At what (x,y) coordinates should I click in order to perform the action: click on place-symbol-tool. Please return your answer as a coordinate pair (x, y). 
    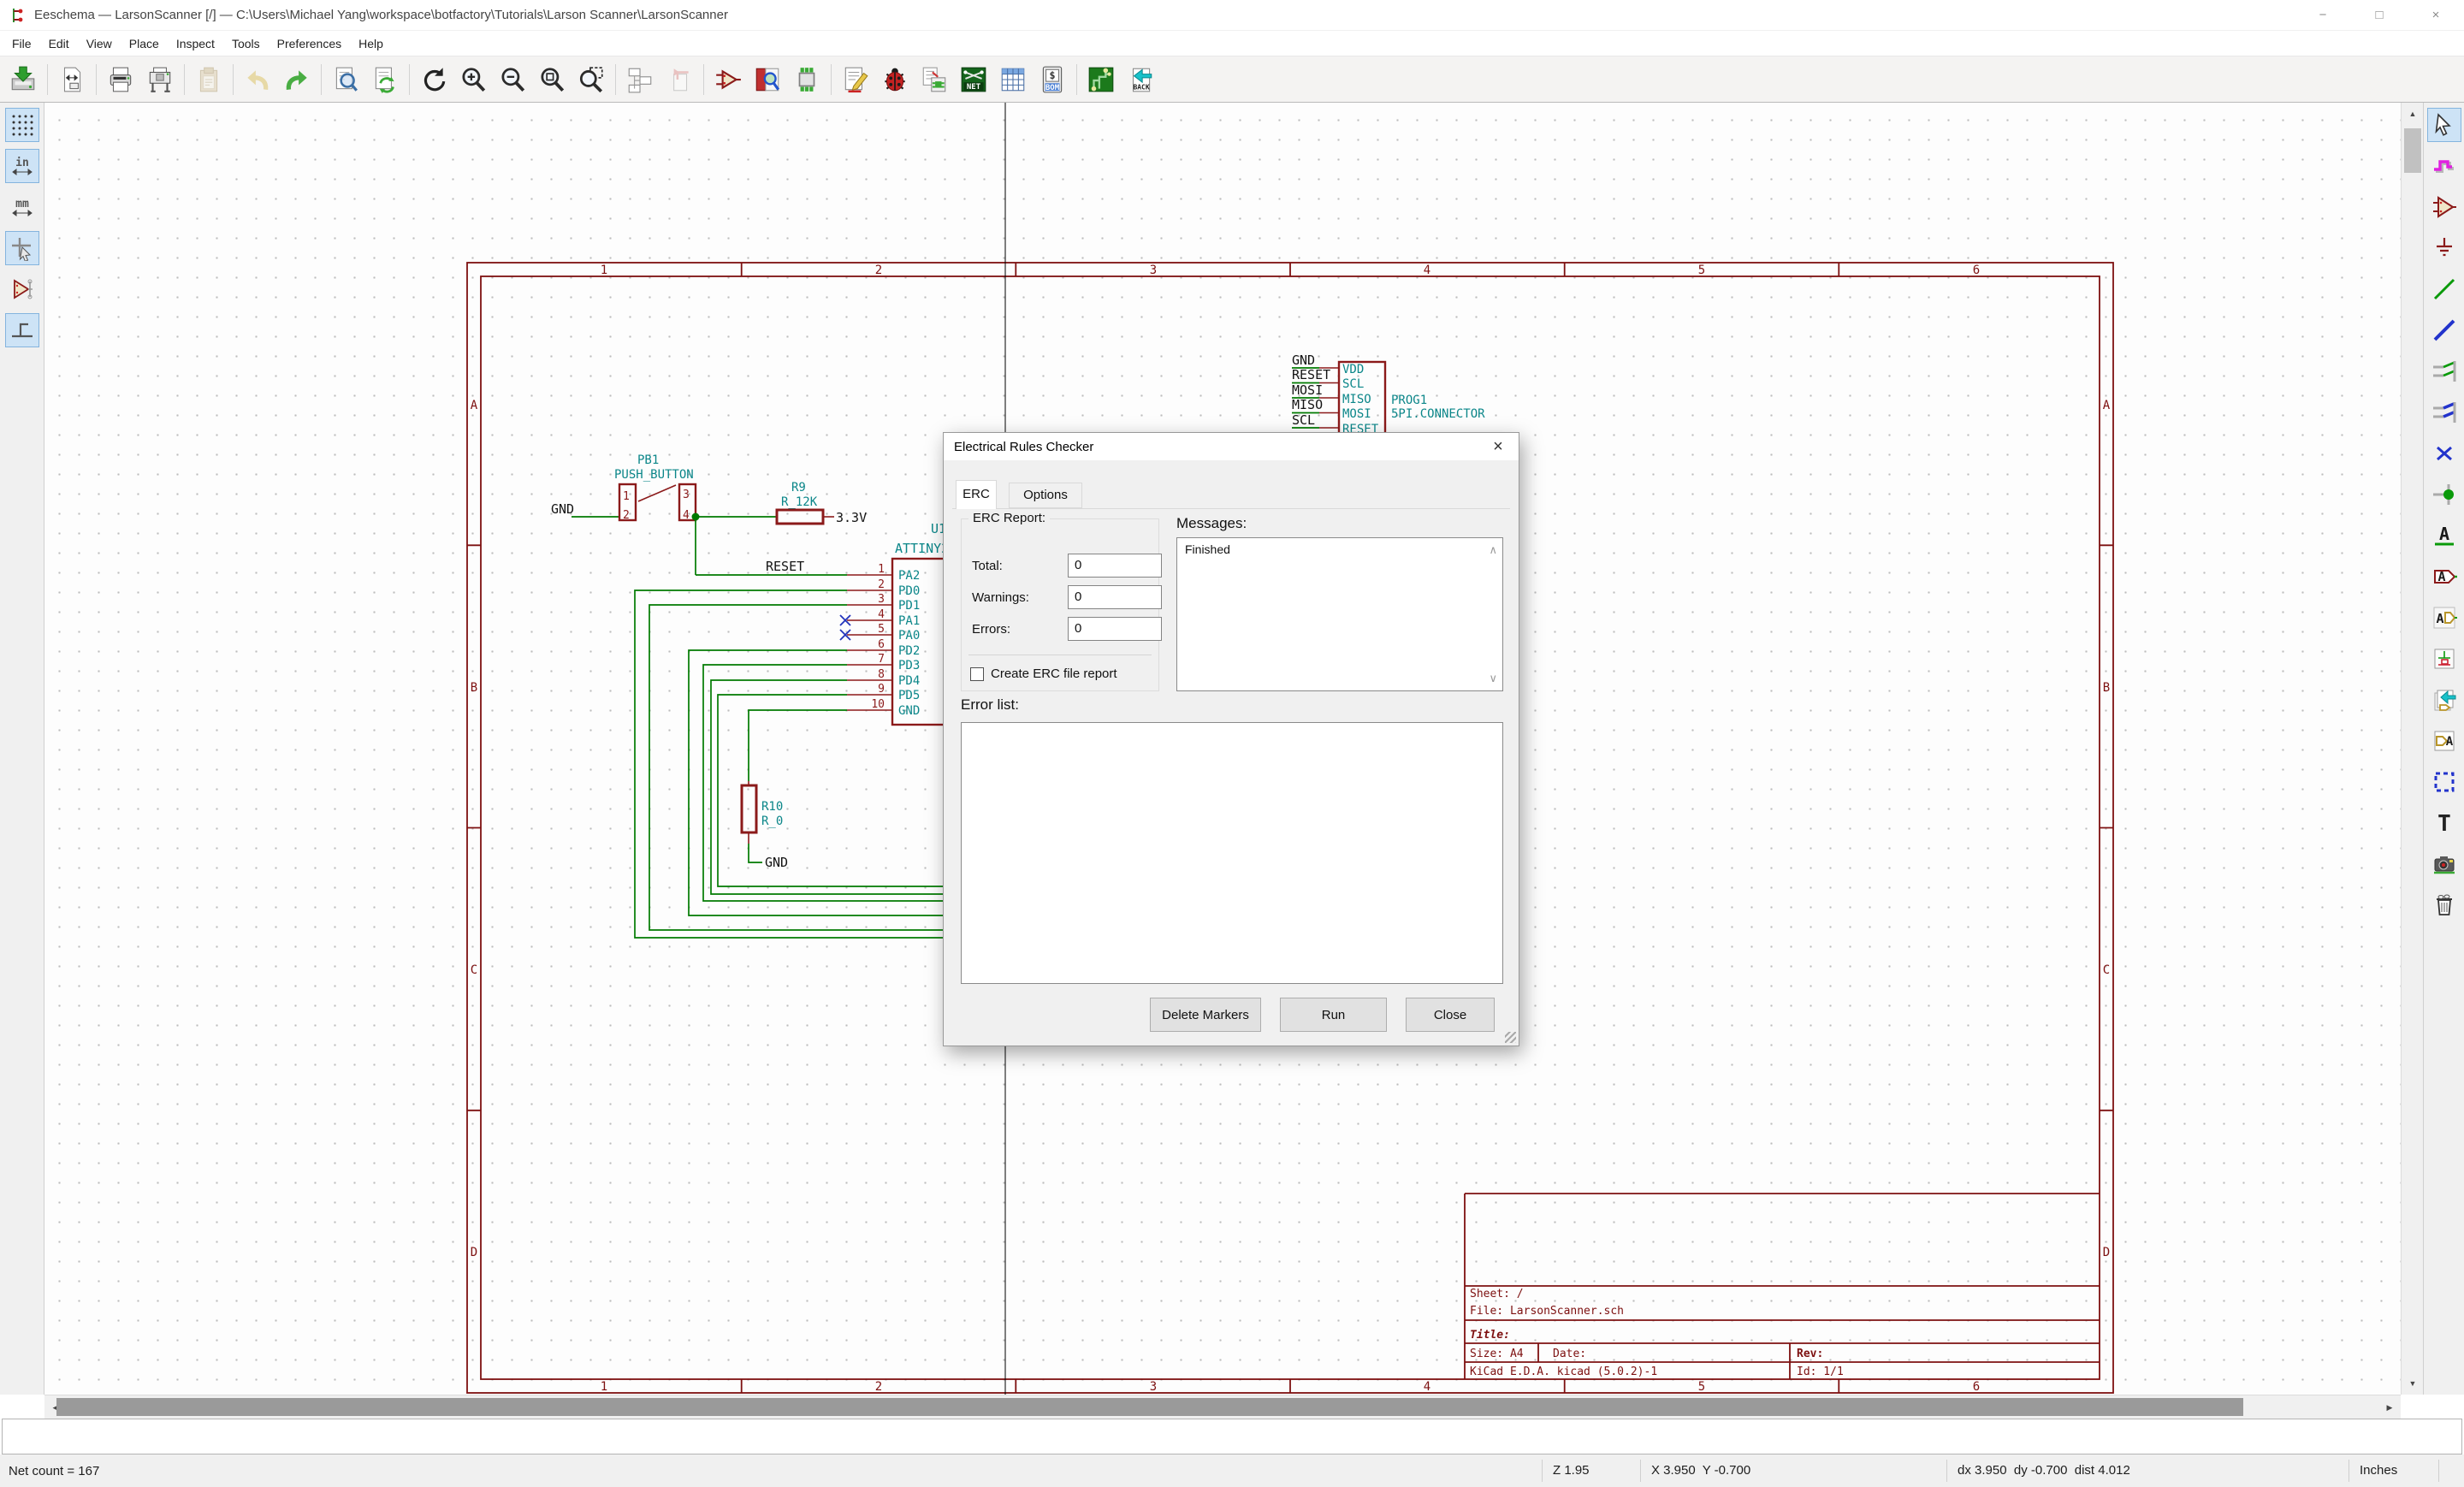
    Looking at the image, I should click on (2444, 207).